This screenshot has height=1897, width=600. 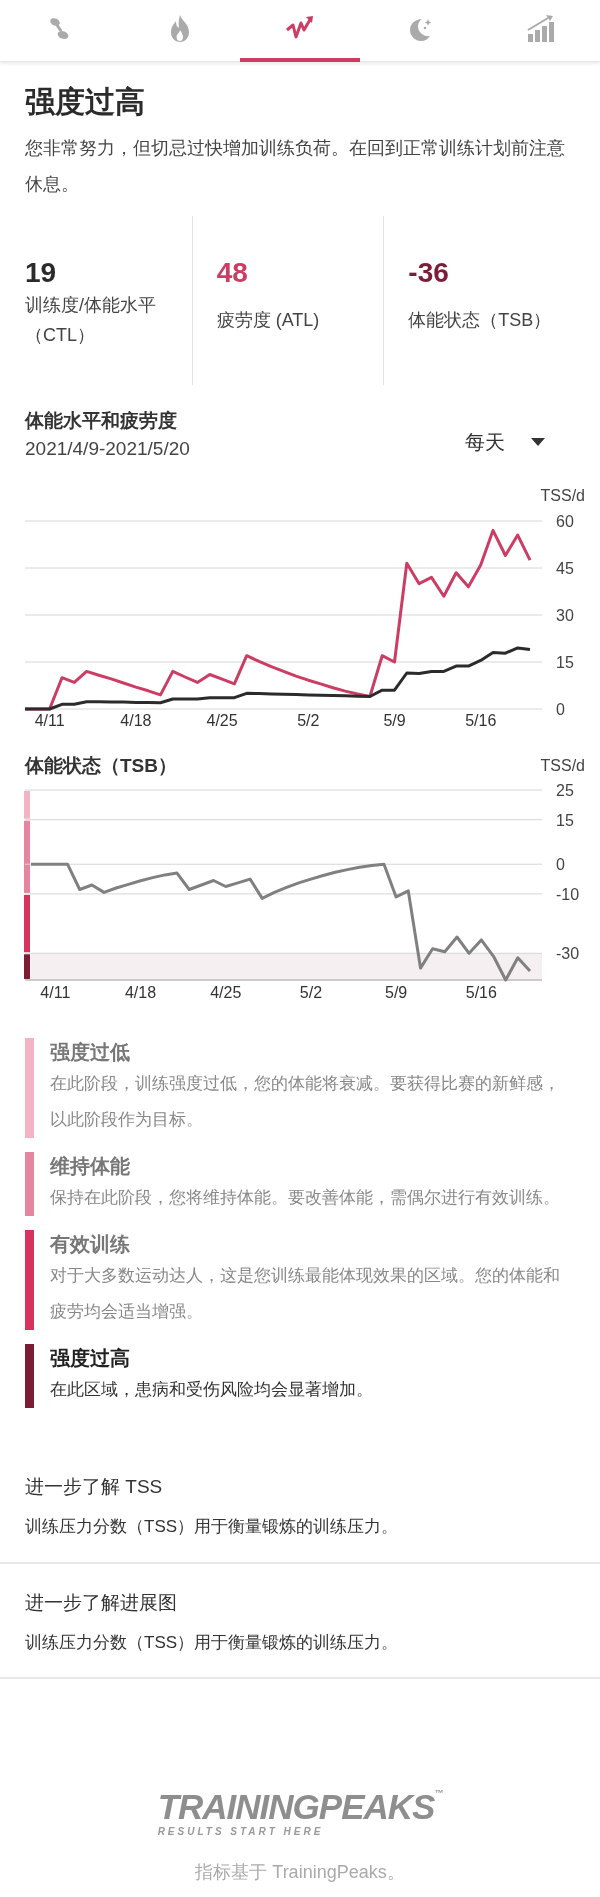 I want to click on logo-text: TRAININGPEAKS, so click(x=296, y=1807).